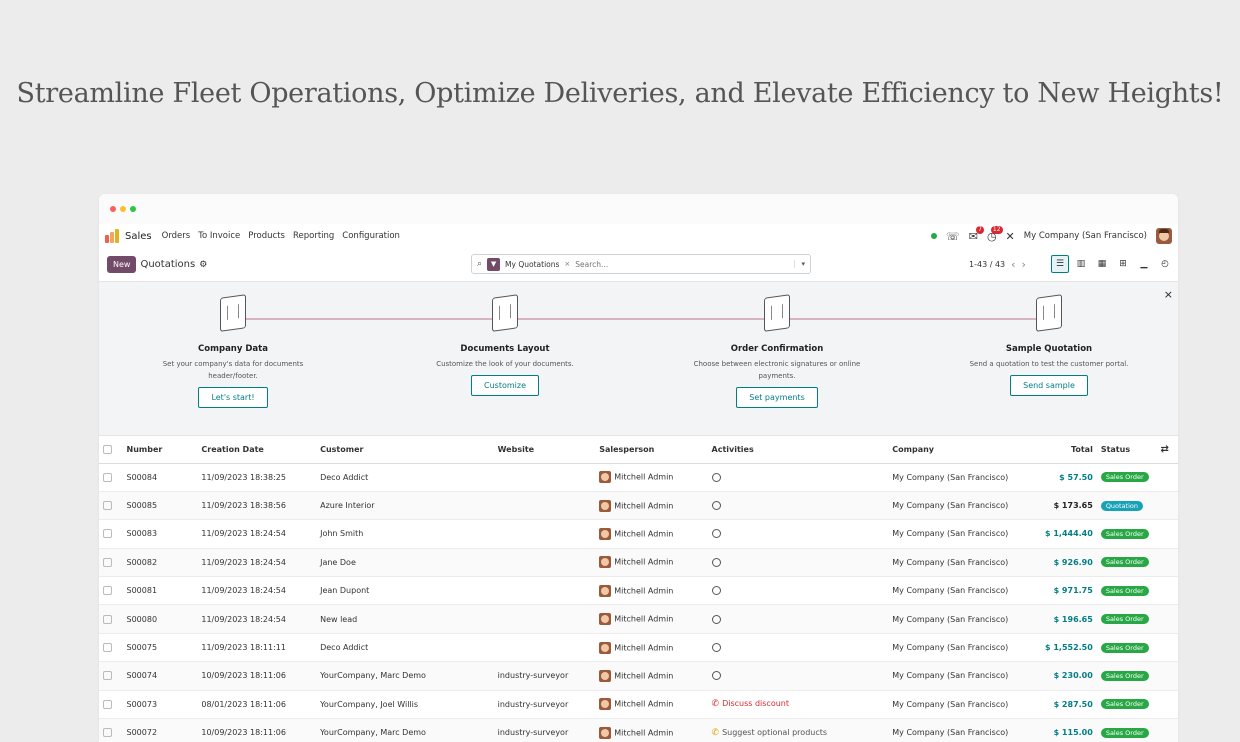  What do you see at coordinates (962, 477) in the screenshot?
I see `company: My Company (San Francisco)` at bounding box center [962, 477].